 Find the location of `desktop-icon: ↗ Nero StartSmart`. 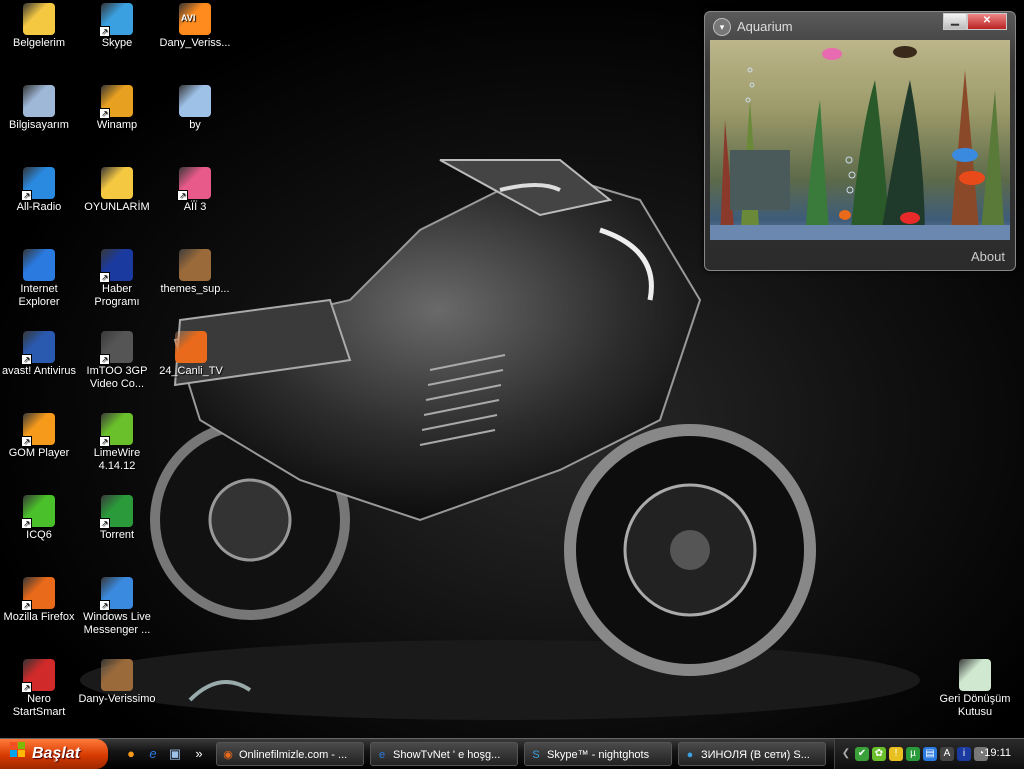

desktop-icon: ↗ Nero StartSmart is located at coordinates (39, 689).